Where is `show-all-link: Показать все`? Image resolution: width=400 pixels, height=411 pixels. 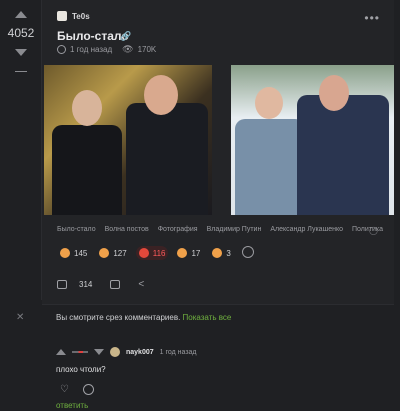 show-all-link: Показать все is located at coordinates (207, 317).